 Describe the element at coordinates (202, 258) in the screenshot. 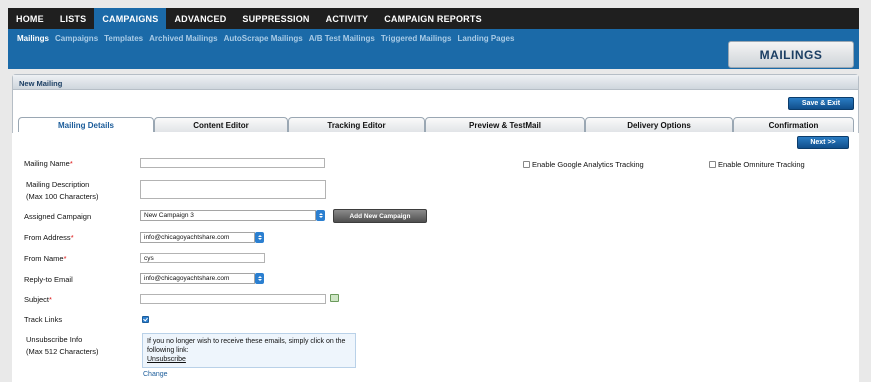

I see `from-name-input: cys` at that location.